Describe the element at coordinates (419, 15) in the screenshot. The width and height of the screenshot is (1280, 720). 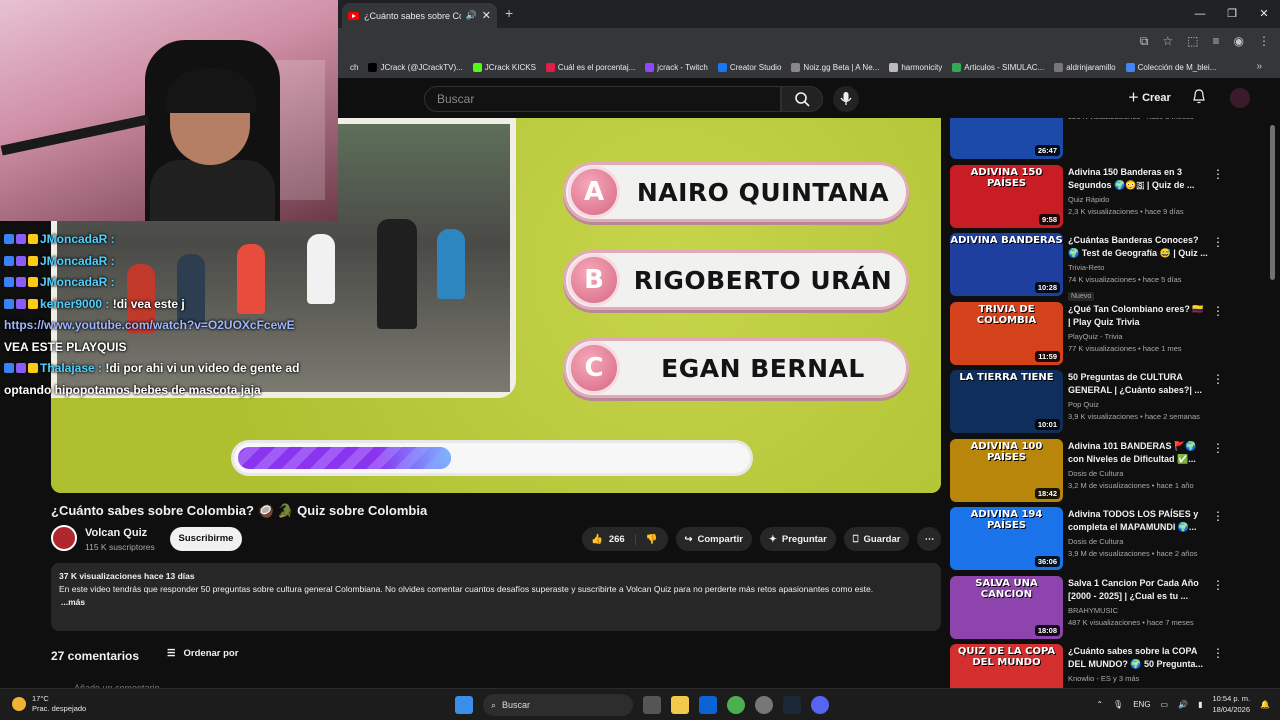
I see `browser-tab: ¿Cuánto sabes sobre Colom 🔊 ✕` at that location.